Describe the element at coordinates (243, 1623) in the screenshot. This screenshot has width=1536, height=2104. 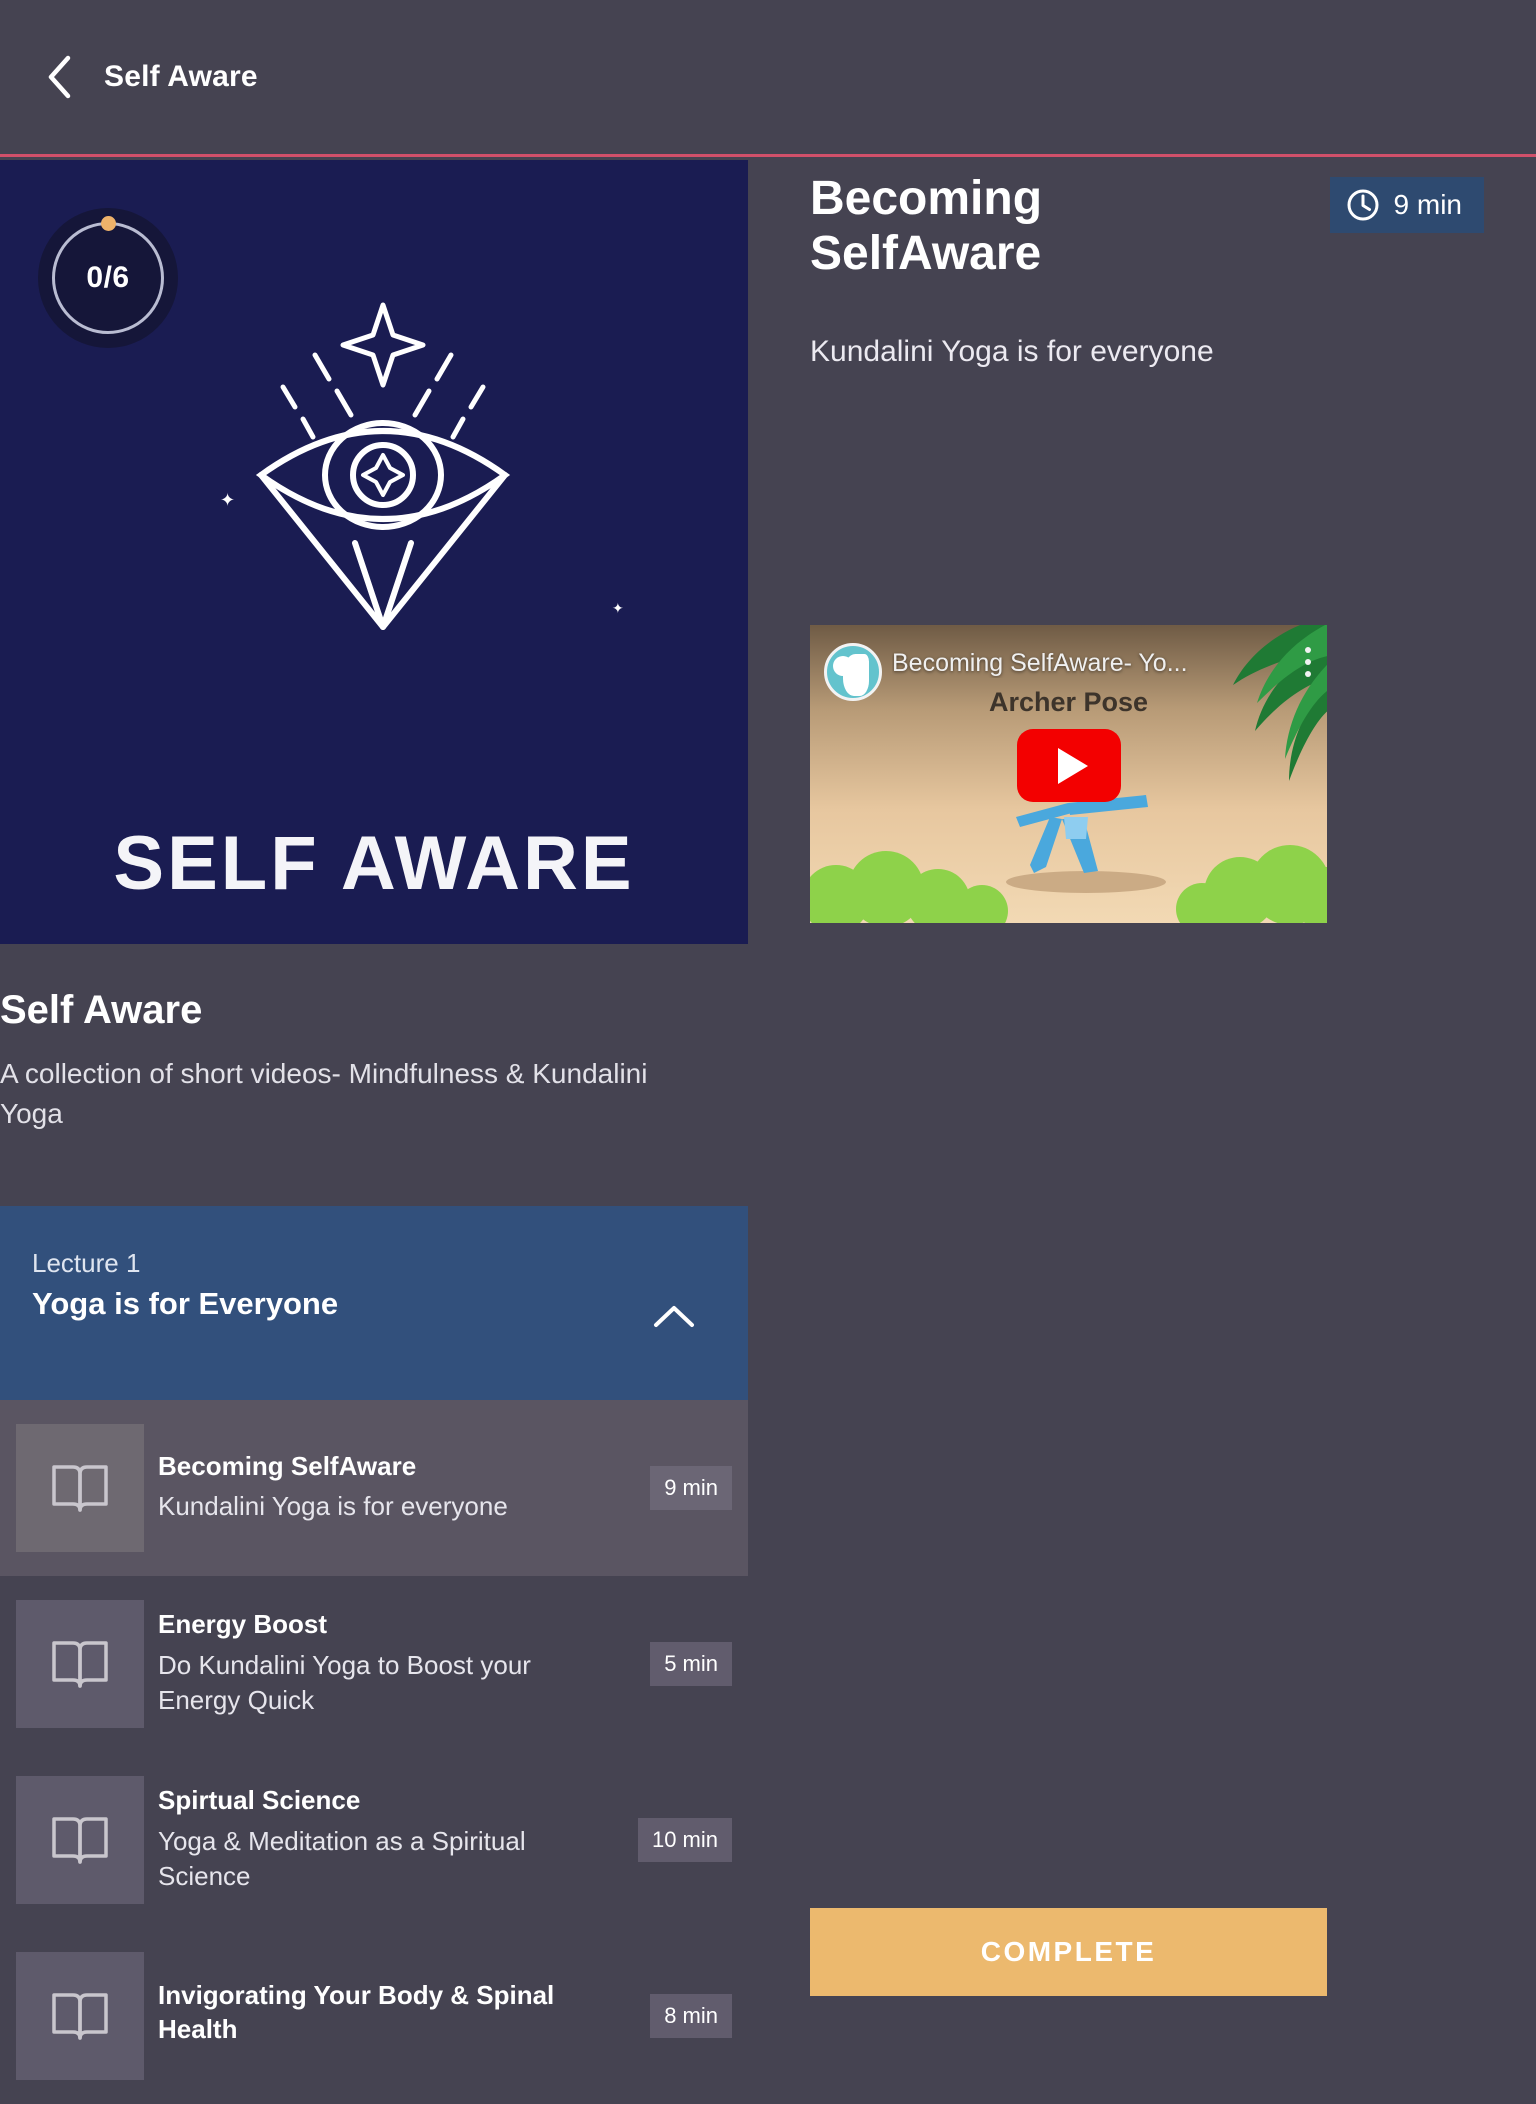
I see `lesson-title: Energy Boost` at that location.